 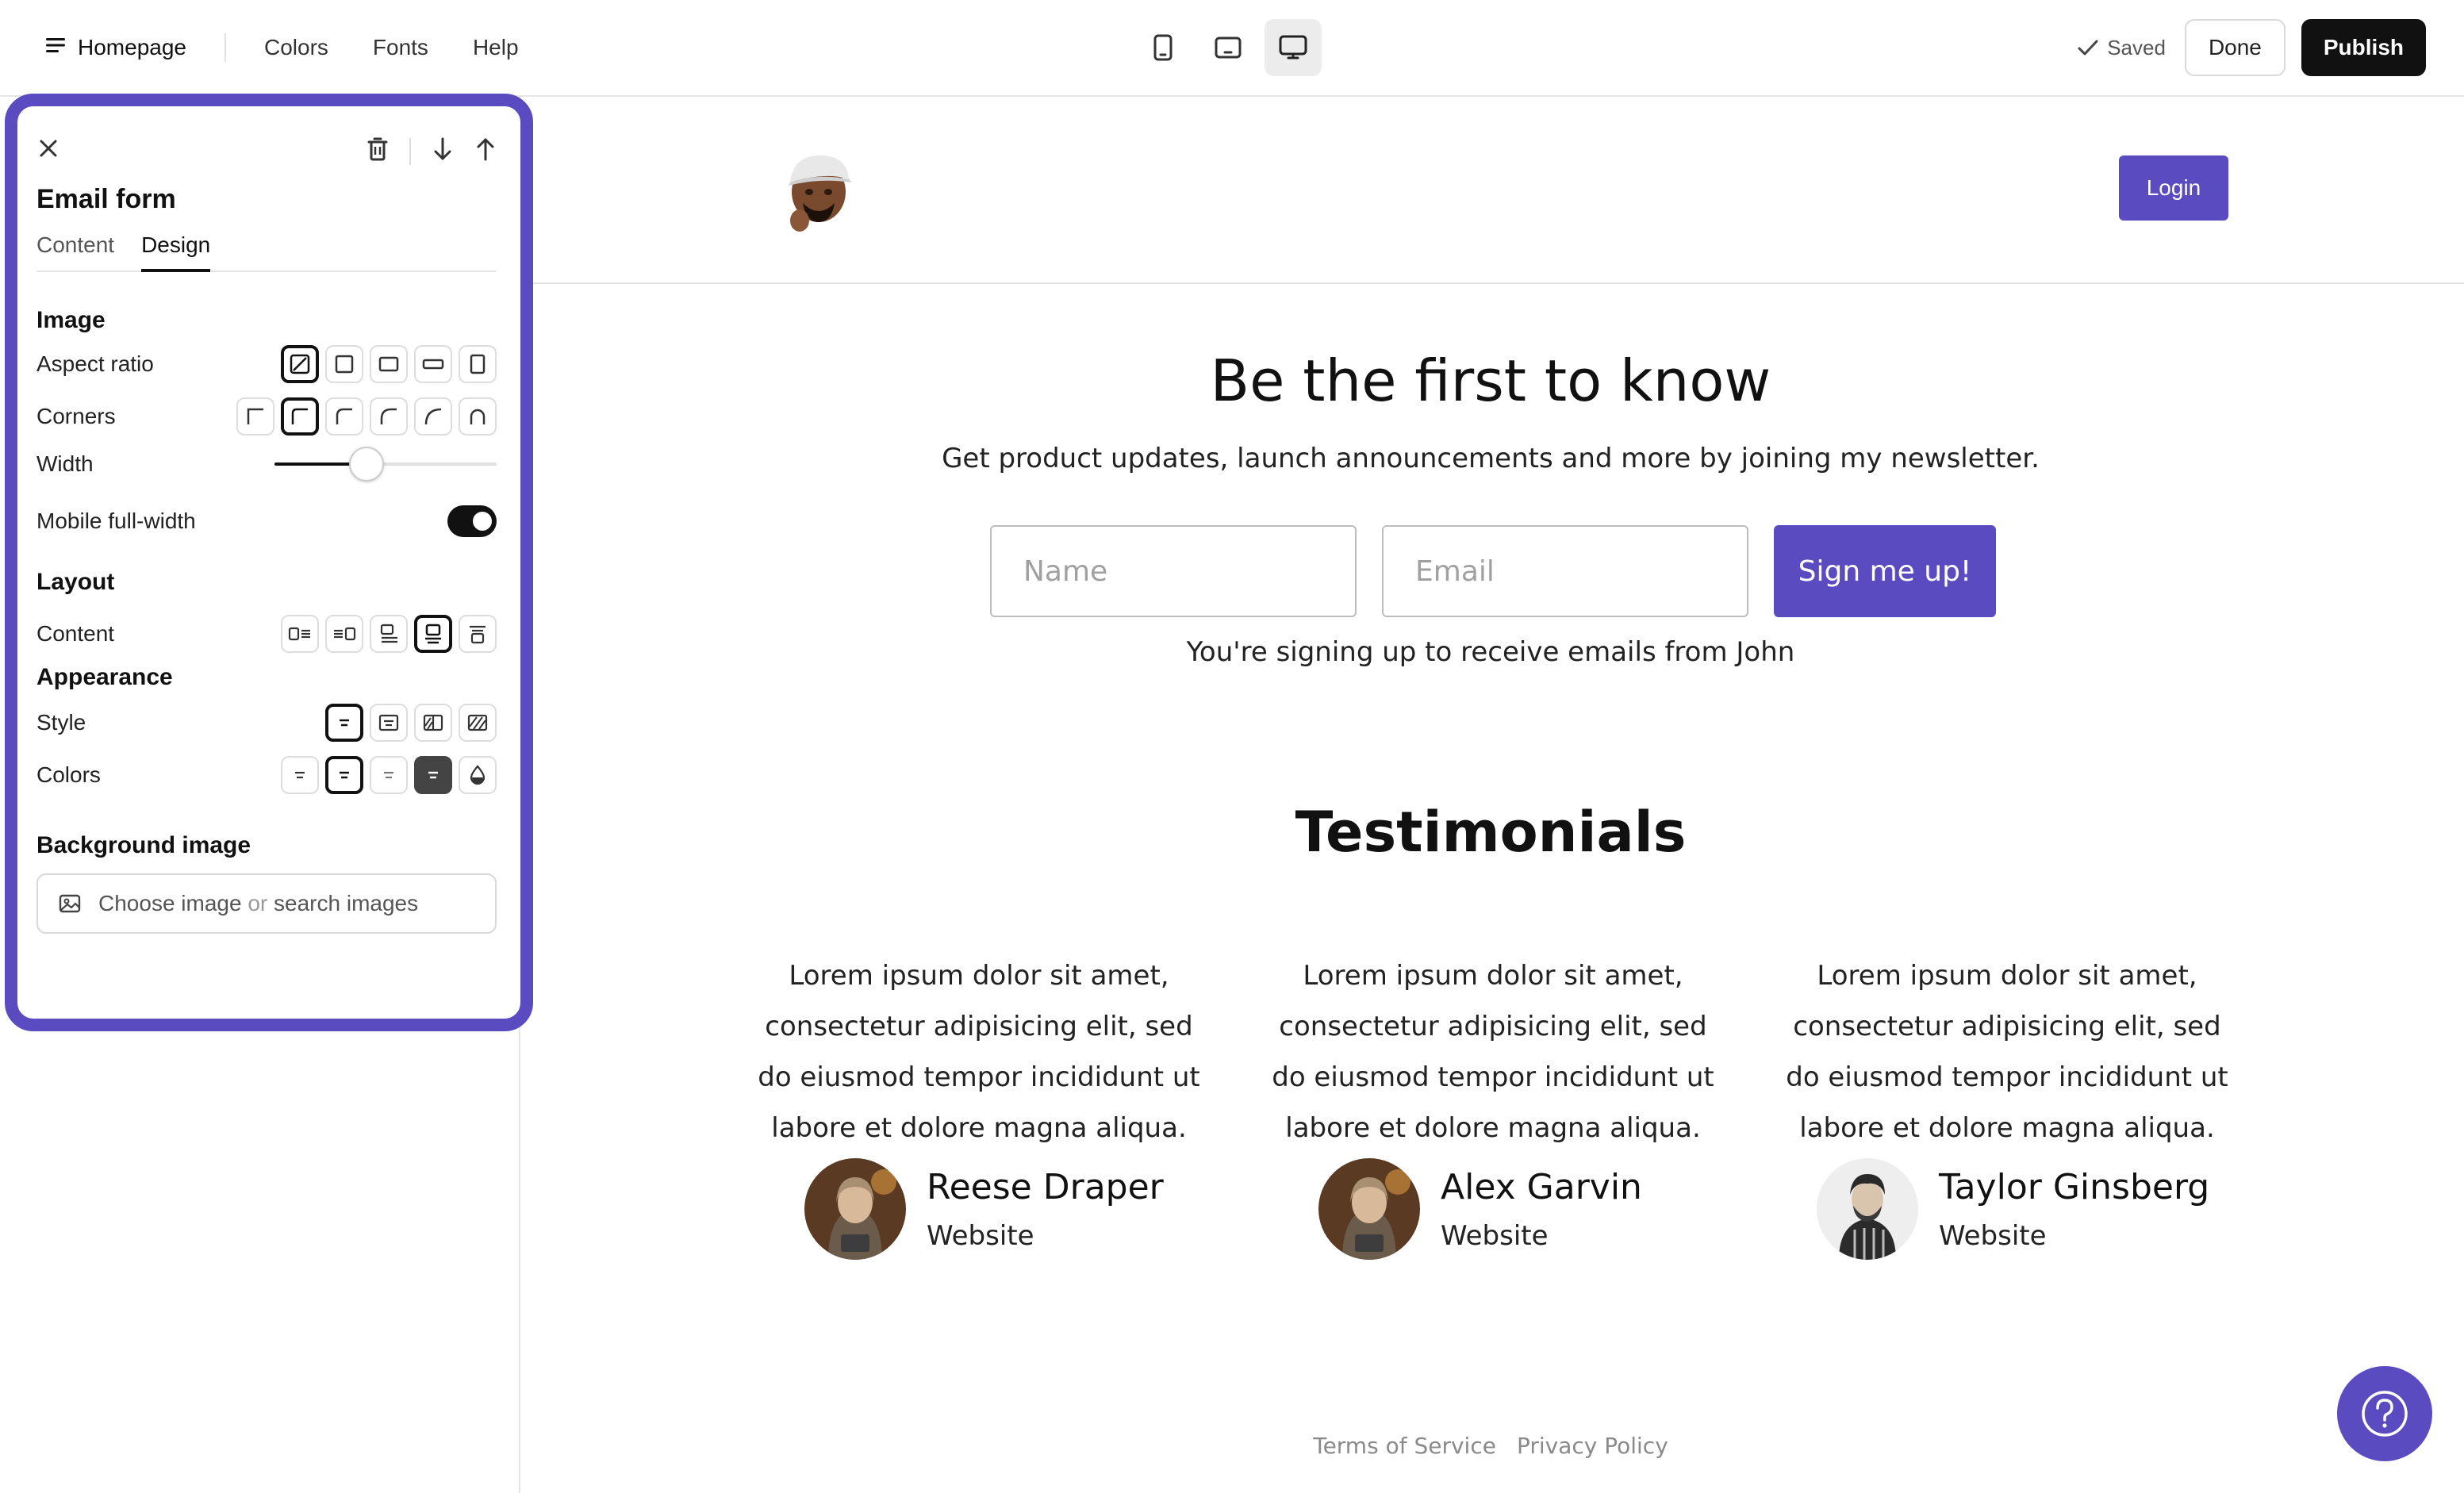 What do you see at coordinates (266, 775) in the screenshot?
I see `colors-row: Colors` at bounding box center [266, 775].